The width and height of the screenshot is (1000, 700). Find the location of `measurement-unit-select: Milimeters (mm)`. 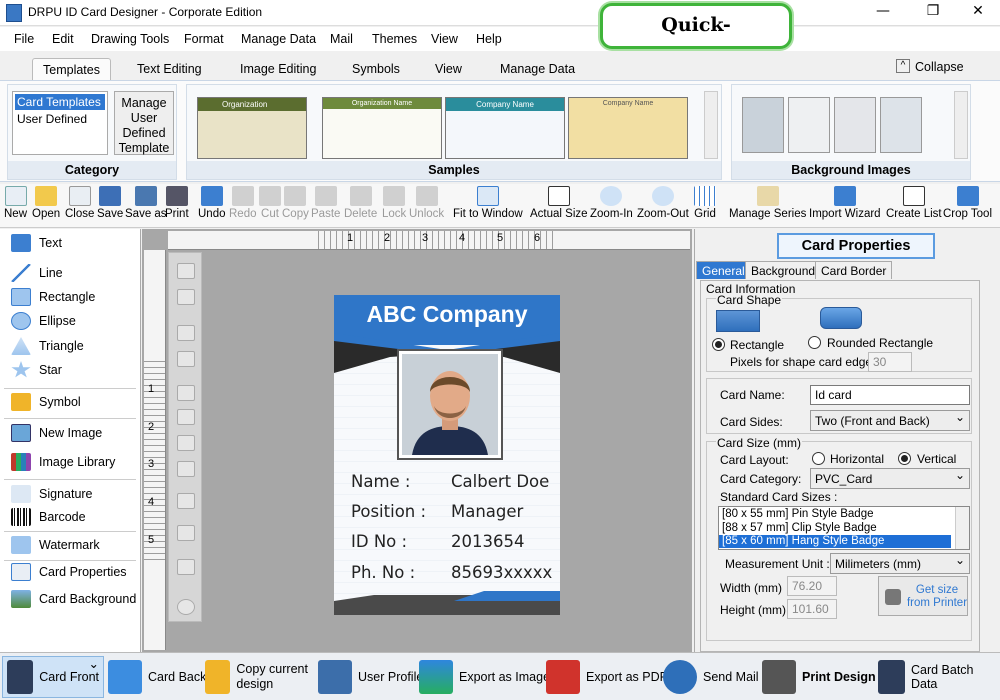

measurement-unit-select: Milimeters (mm) is located at coordinates (900, 563).